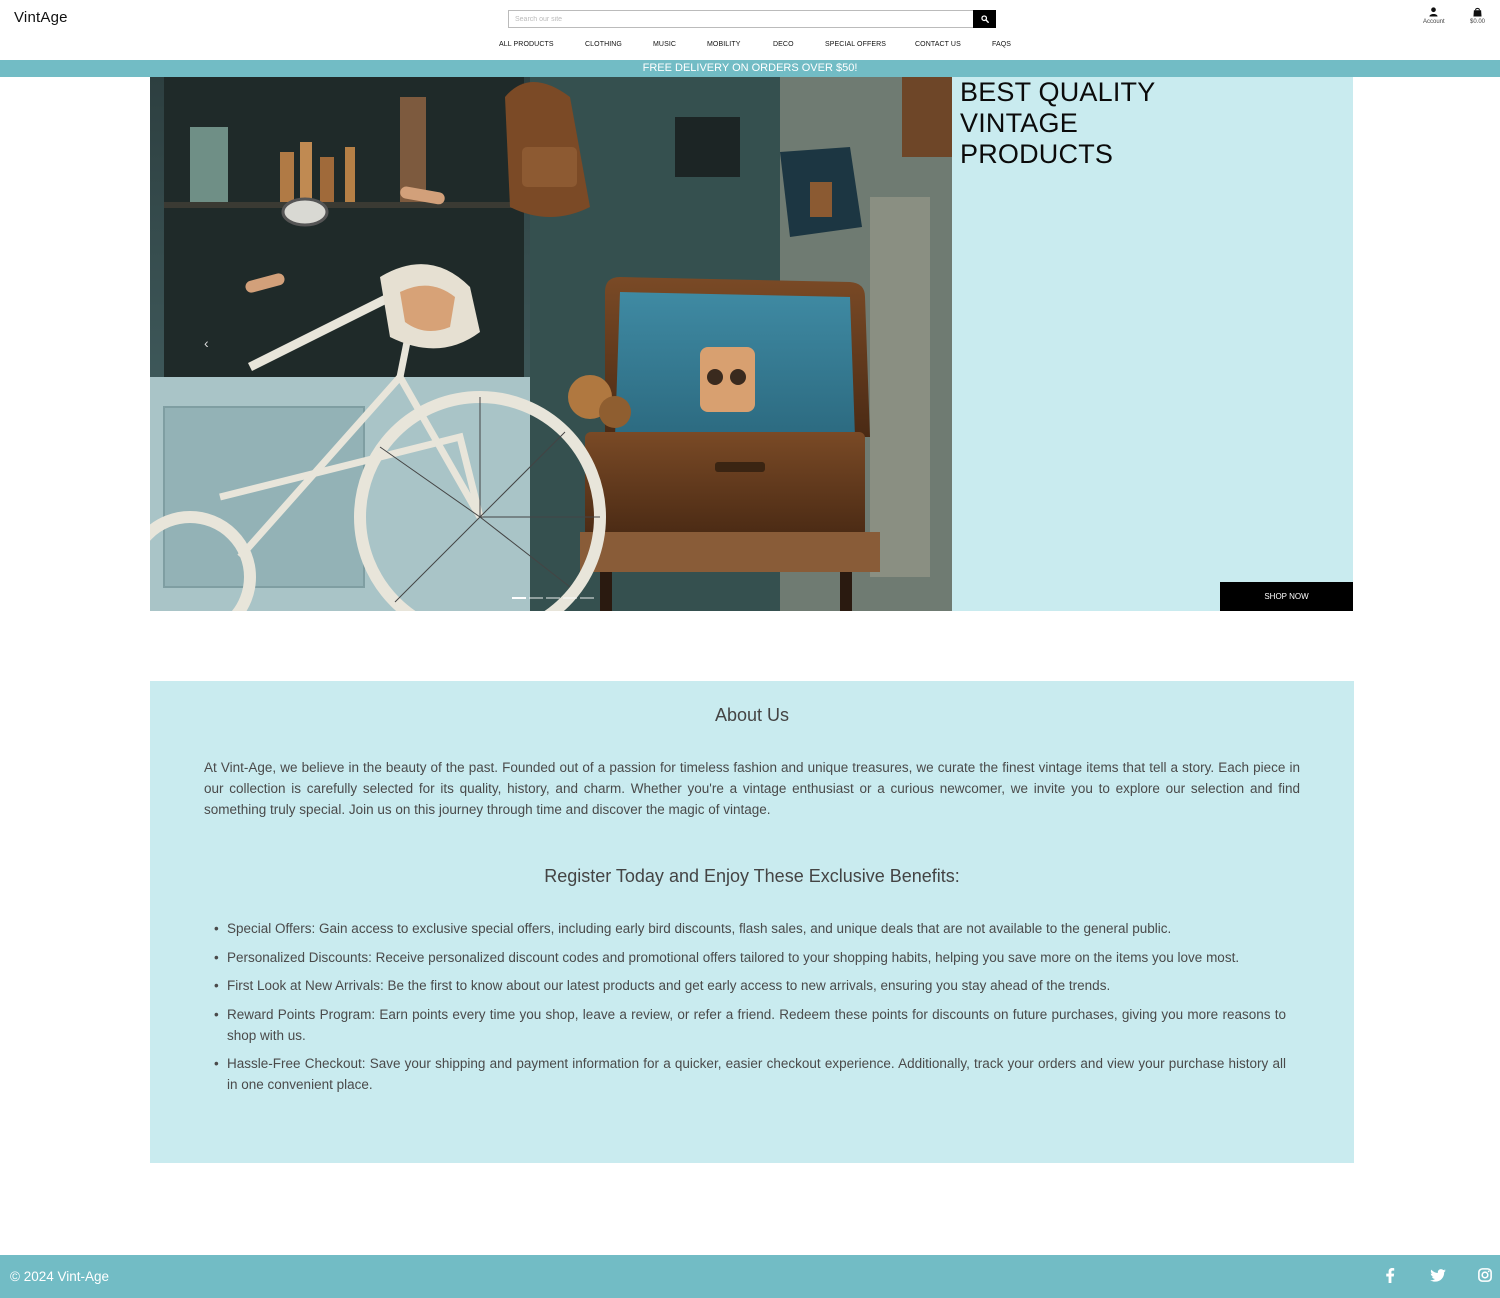 The width and height of the screenshot is (1500, 1298). I want to click on carousel-indicators, so click(553, 598).